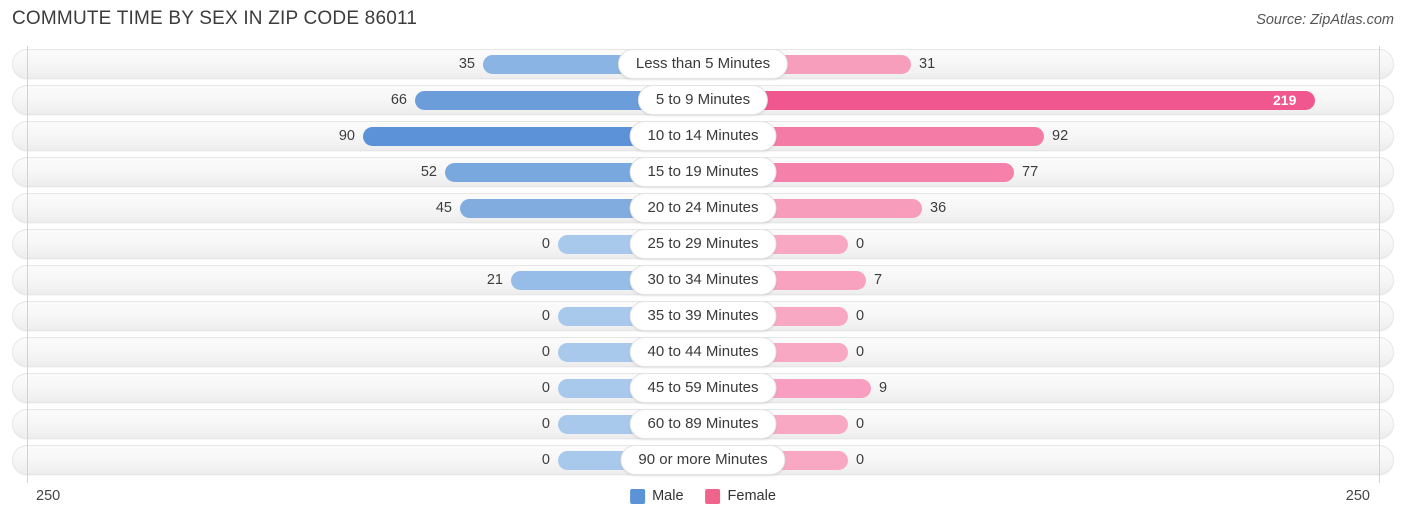  What do you see at coordinates (428, 172) in the screenshot?
I see `value-label-male: 52` at bounding box center [428, 172].